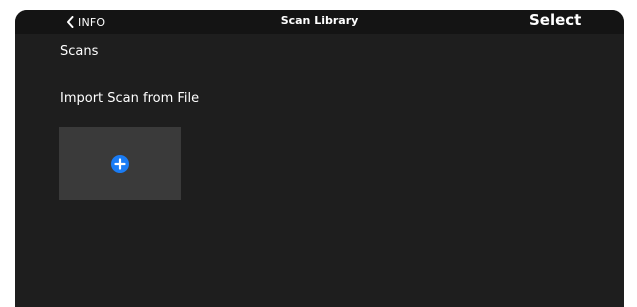  I want to click on select-button: Select, so click(555, 20).